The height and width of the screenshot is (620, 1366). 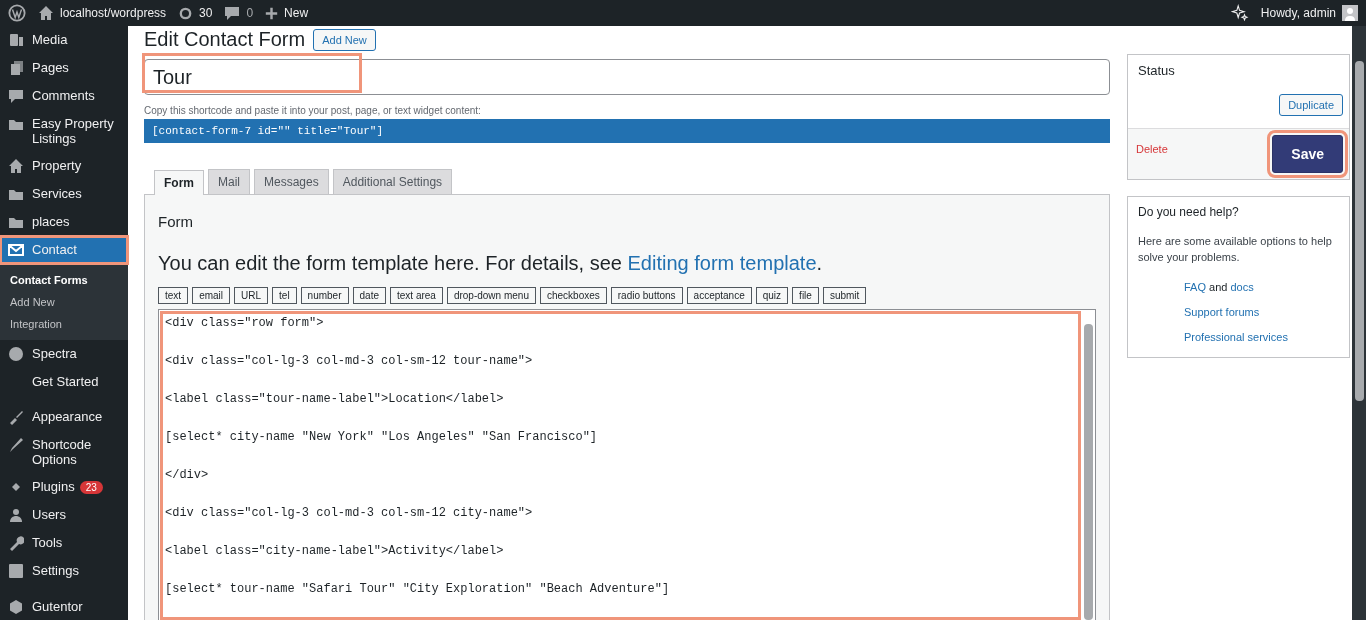 What do you see at coordinates (113, 13) in the screenshot?
I see `site-link: localhost/wordpress` at bounding box center [113, 13].